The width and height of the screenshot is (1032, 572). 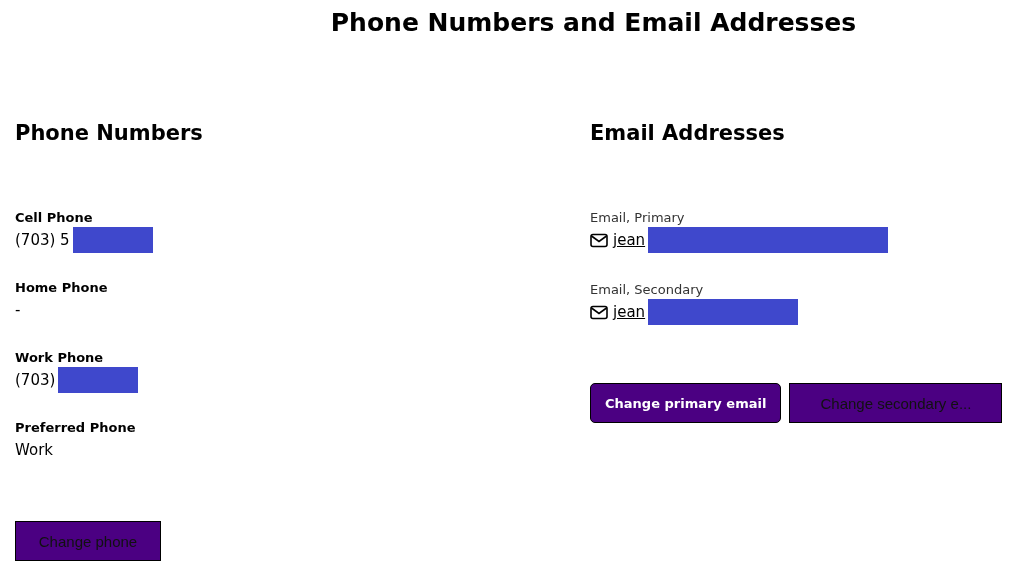 What do you see at coordinates (687, 133) in the screenshot?
I see `section-heading: Email Addresses` at bounding box center [687, 133].